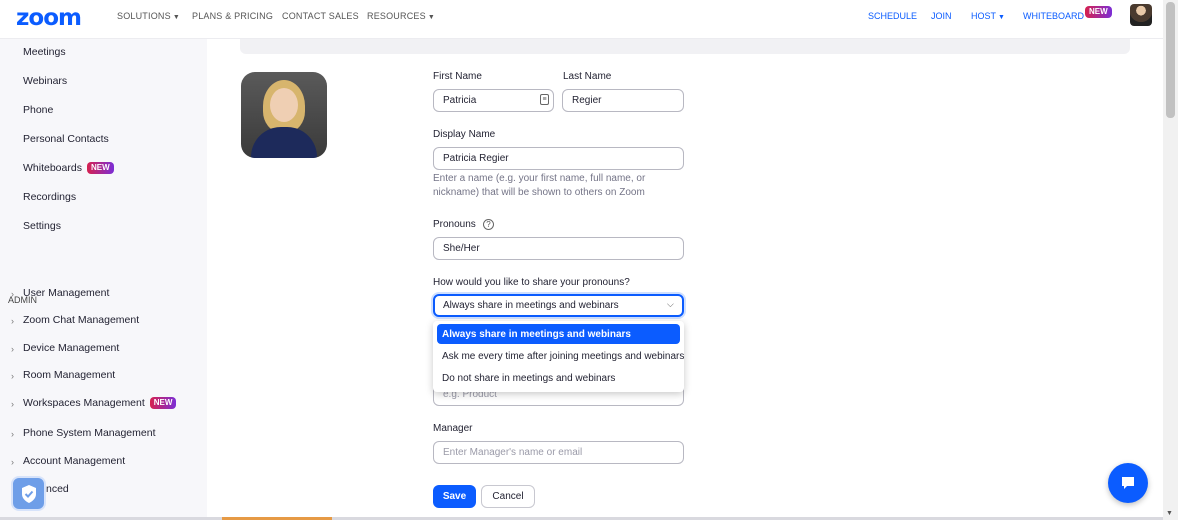  I want to click on scroll-thumb, so click(1170, 60).